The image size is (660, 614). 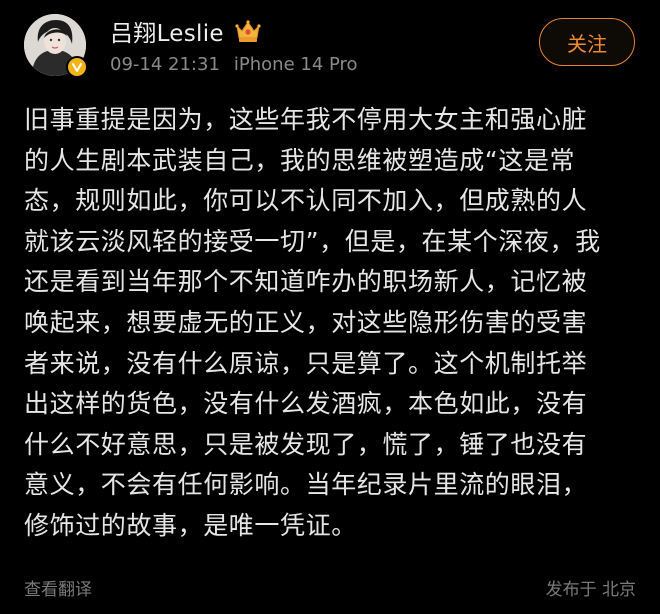 I want to click on translate-link: 查看翻译, so click(x=58, y=587).